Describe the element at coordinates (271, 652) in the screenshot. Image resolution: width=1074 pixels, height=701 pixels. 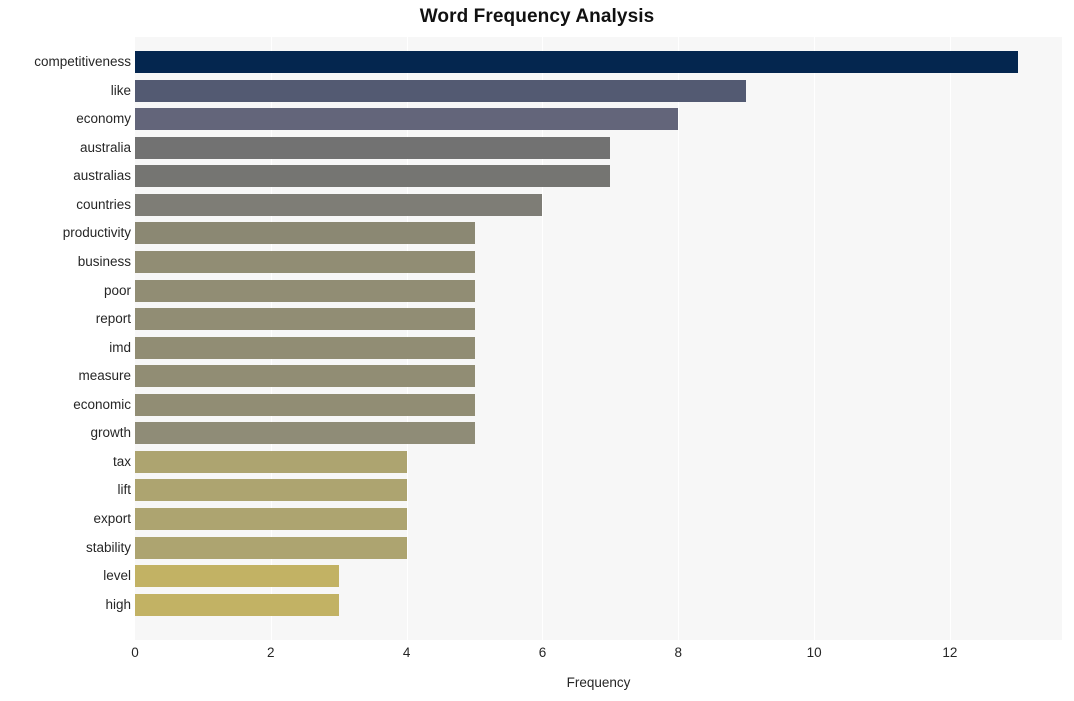
I see `x-axis-tick-label: 2` at that location.